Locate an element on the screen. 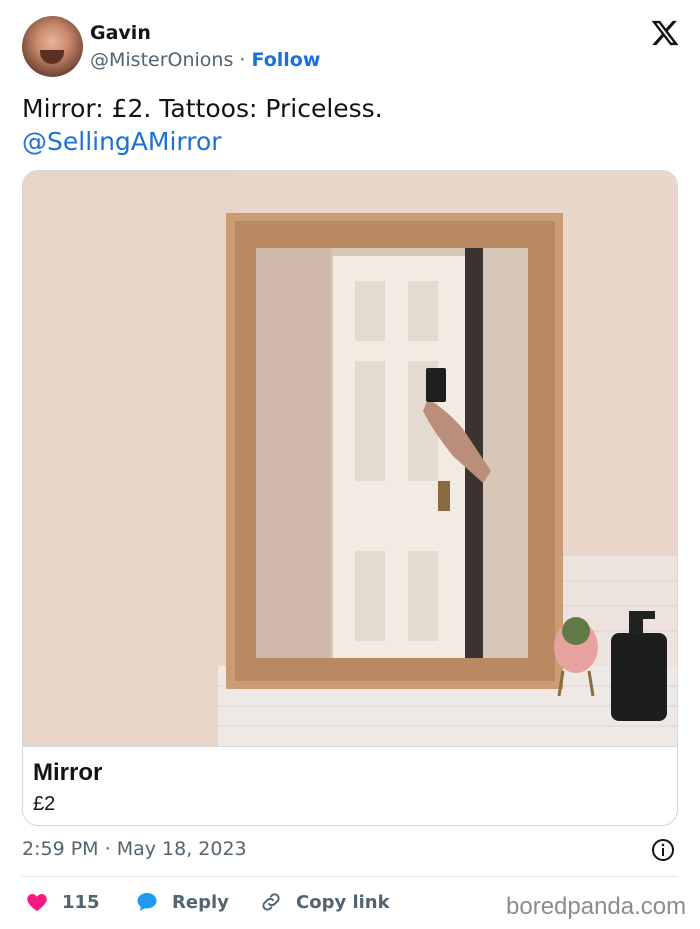  x-logo-icon is located at coordinates (665, 33).